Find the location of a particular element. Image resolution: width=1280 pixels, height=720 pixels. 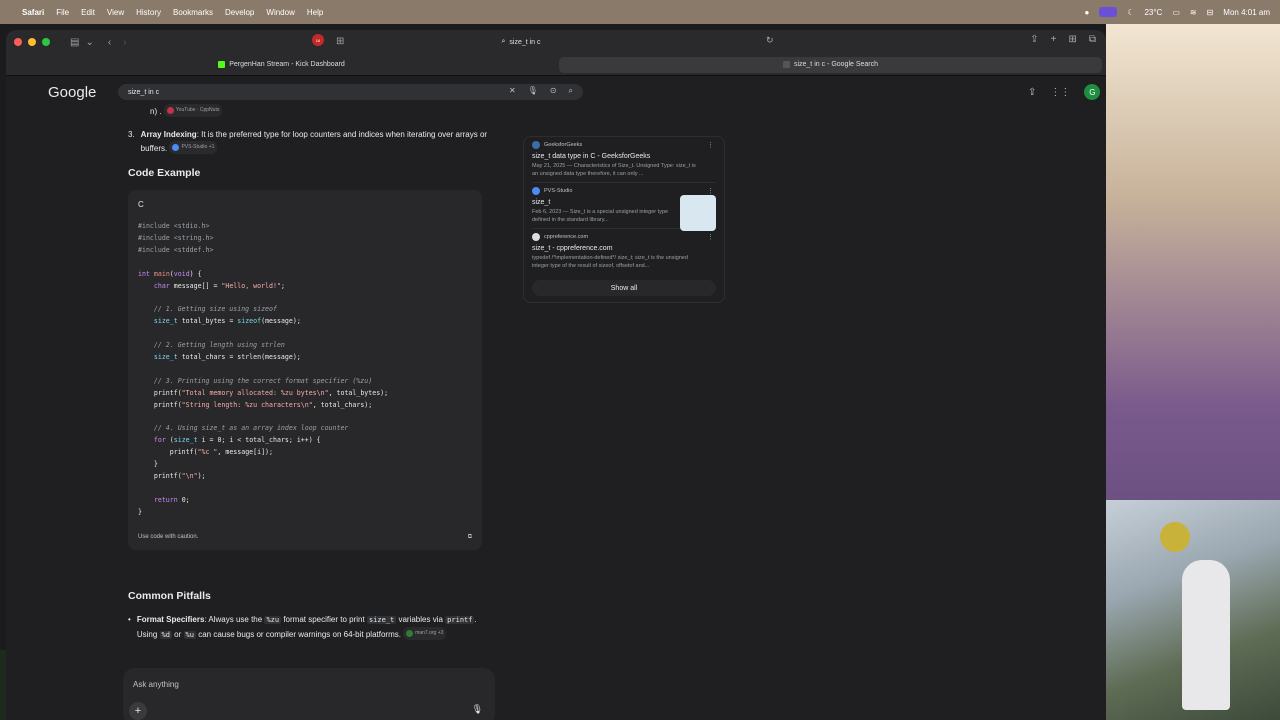

code-language: C is located at coordinates (141, 204).